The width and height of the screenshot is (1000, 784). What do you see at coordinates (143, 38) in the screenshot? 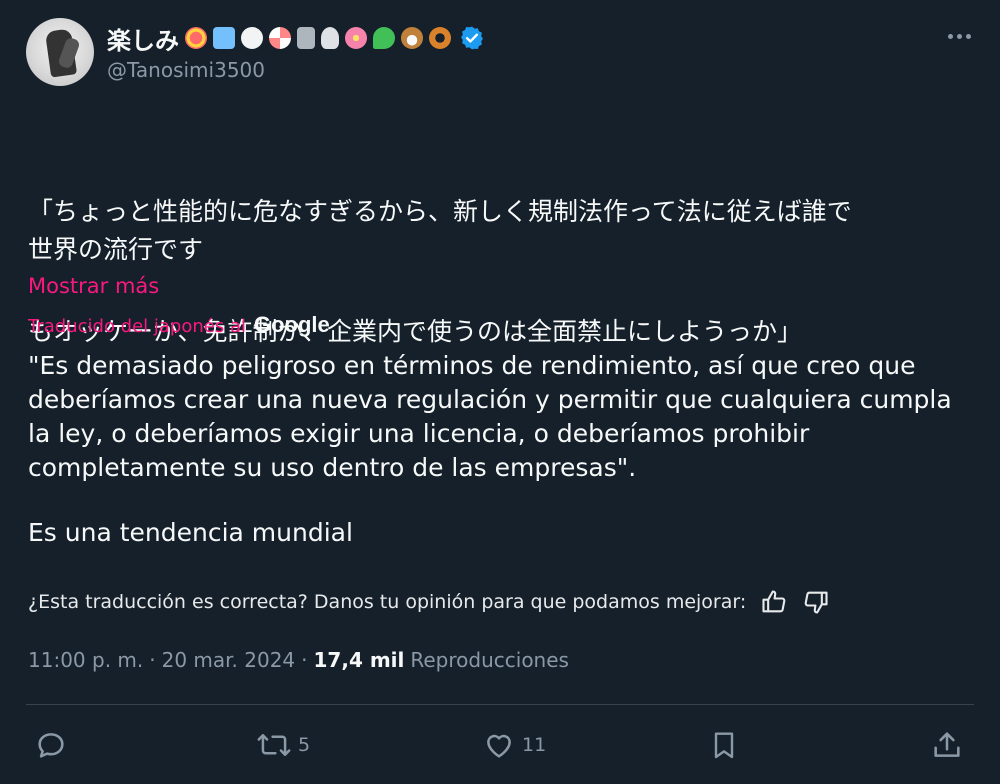
I see `display-name: 楽しみ` at bounding box center [143, 38].